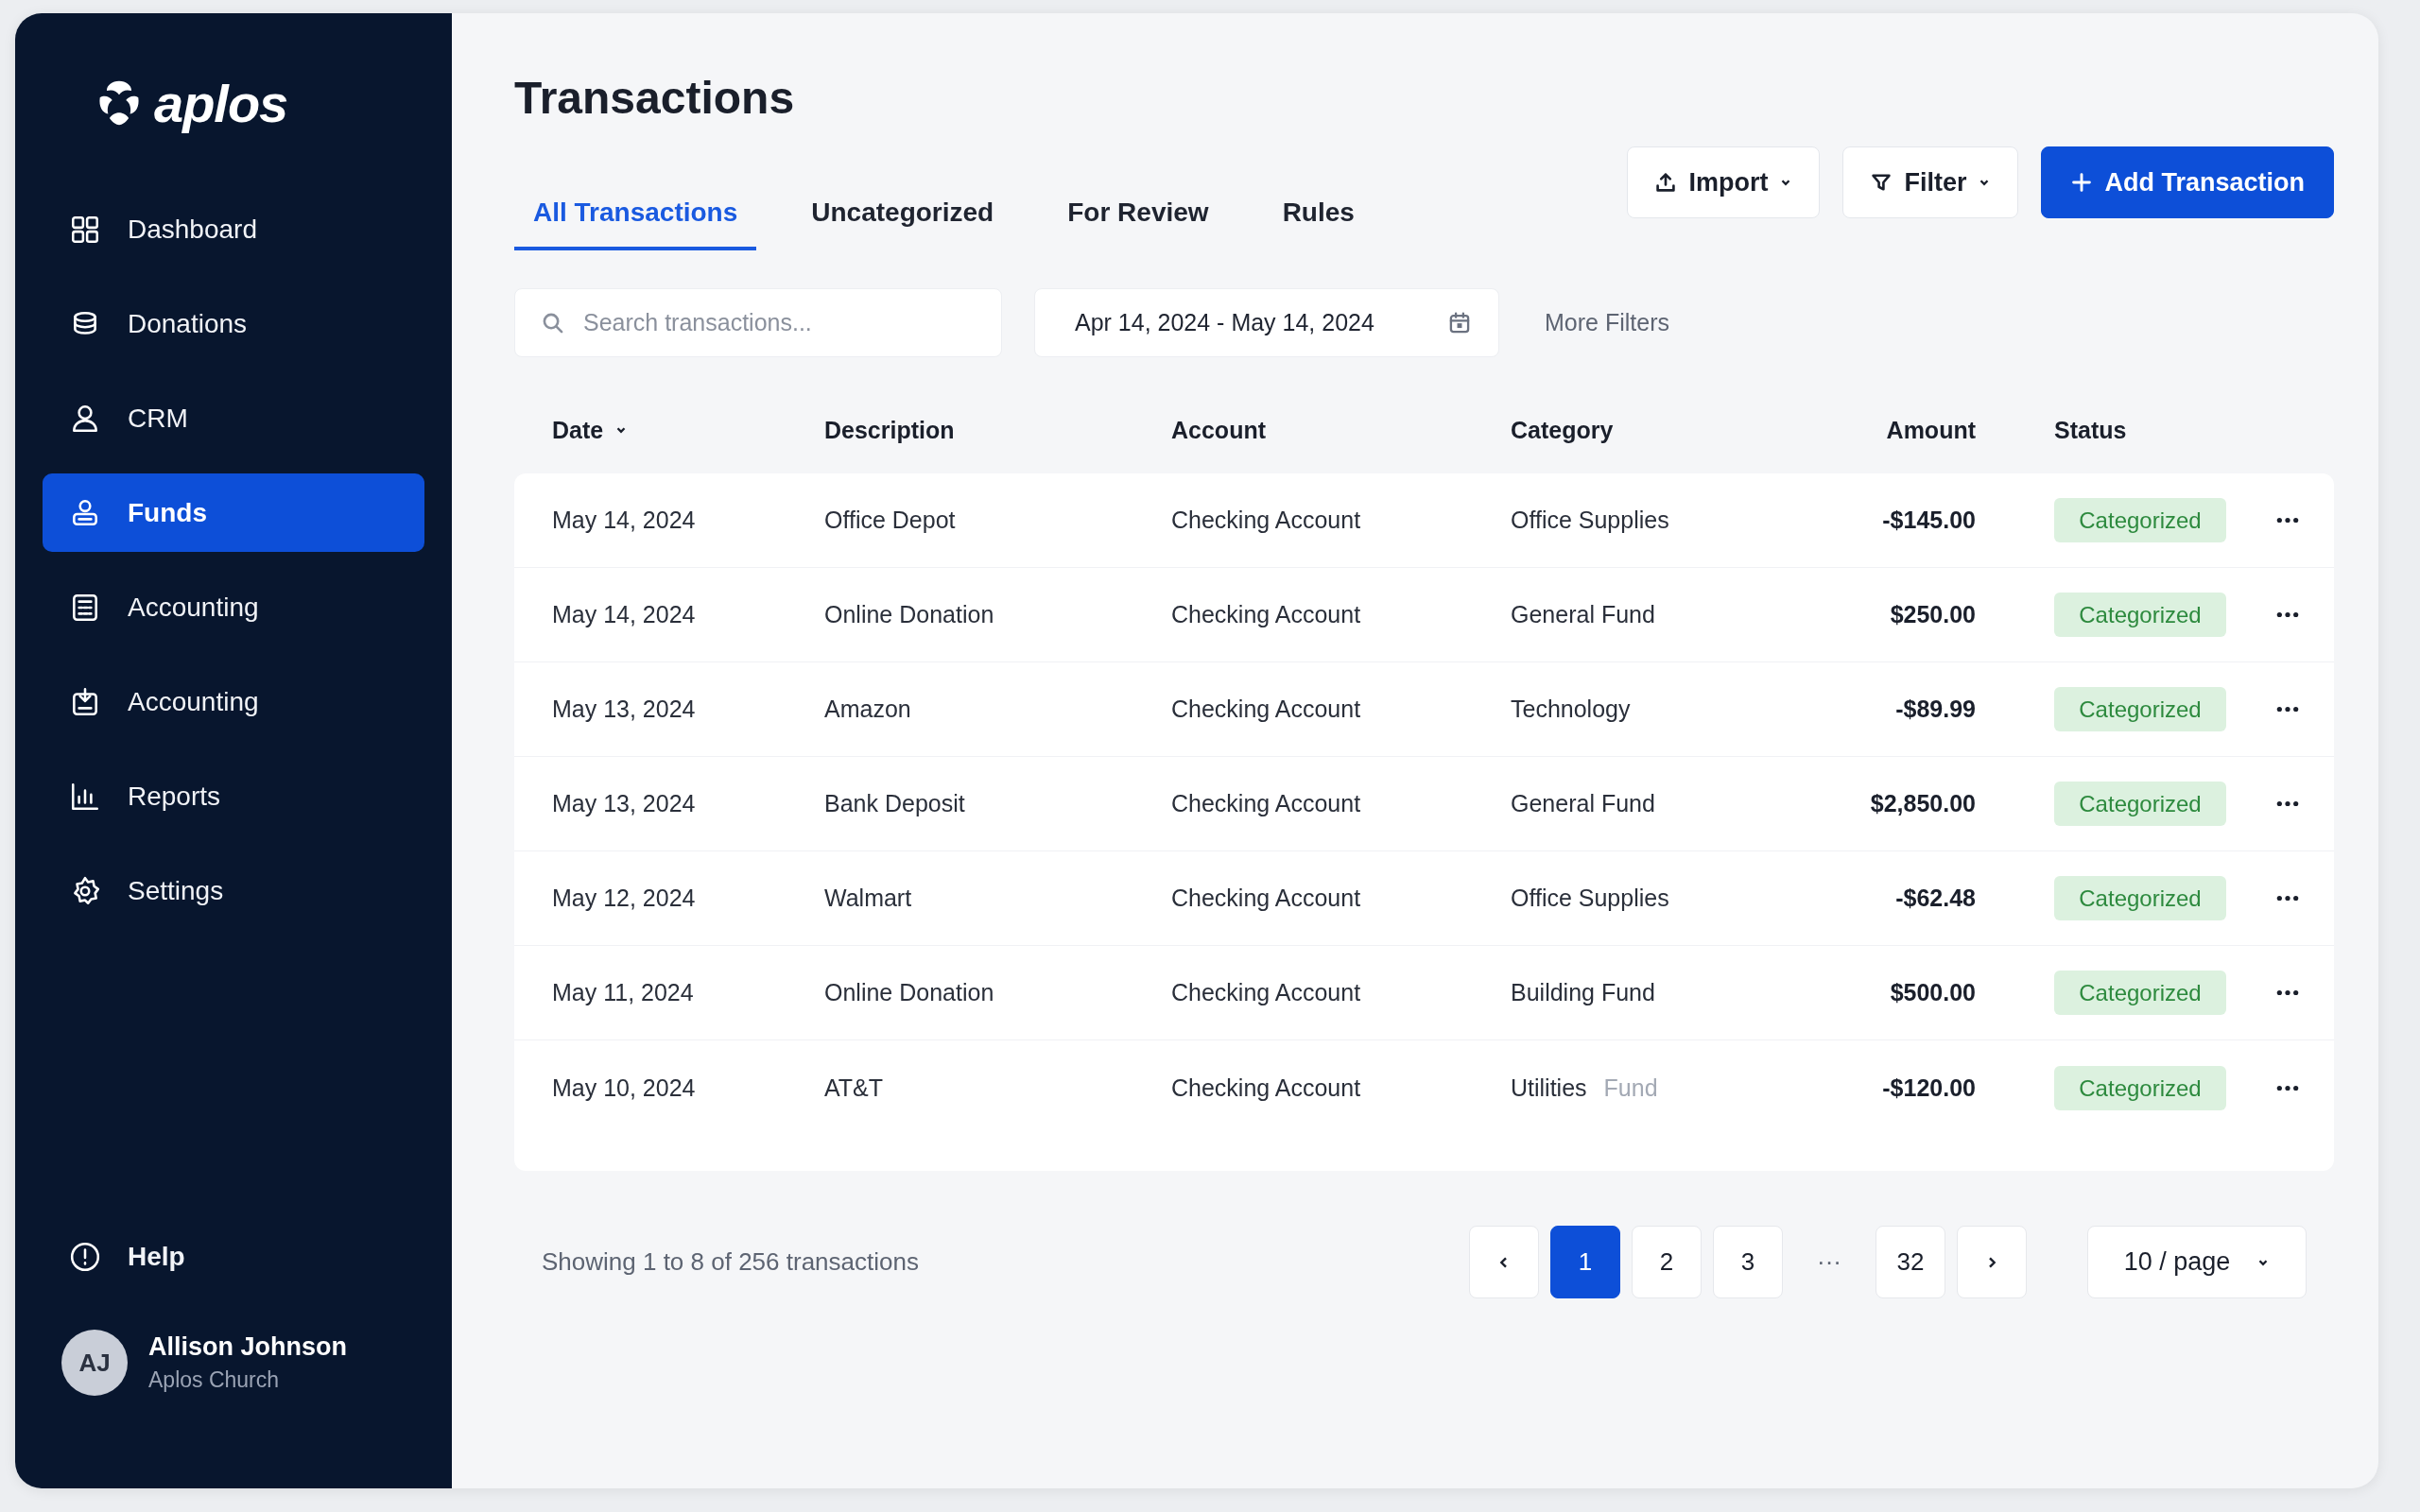 The image size is (2420, 1512). Describe the element at coordinates (1922, 803) in the screenshot. I see `amount-cell-text: $2,850.00` at that location.